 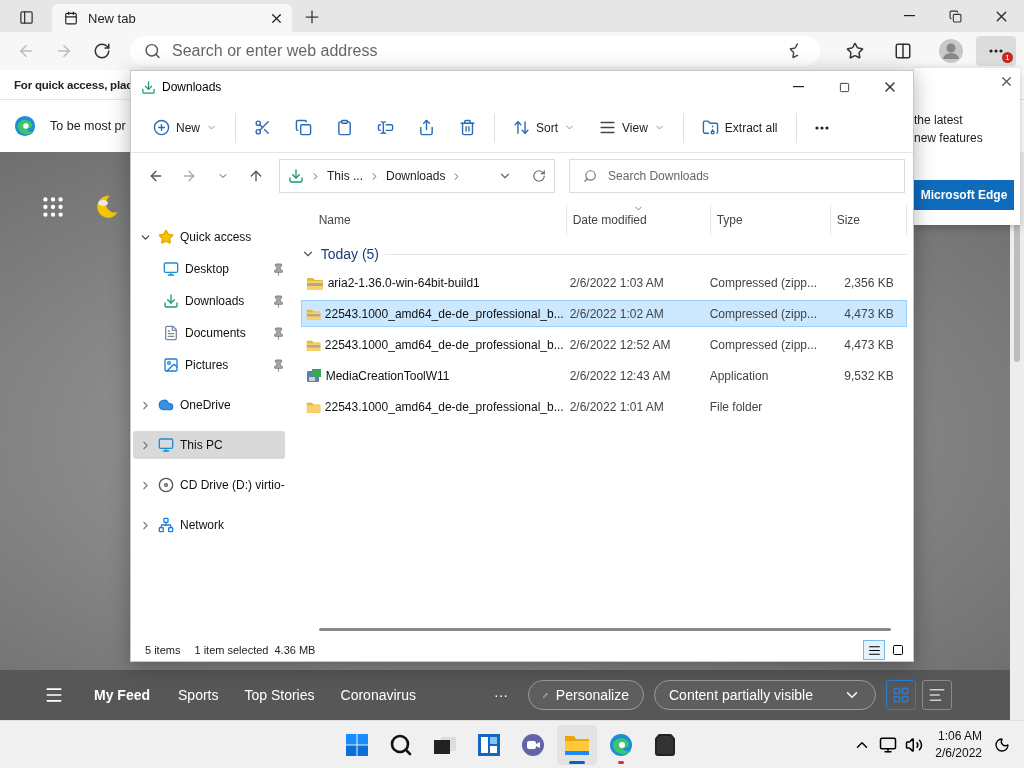 I want to click on nav-item: Desktop, so click(x=209, y=269).